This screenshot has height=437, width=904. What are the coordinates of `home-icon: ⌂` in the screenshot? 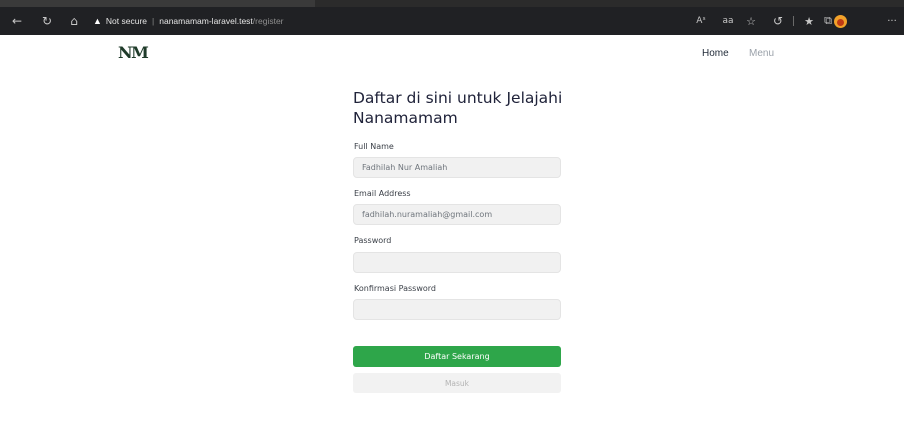 It's located at (74, 21).